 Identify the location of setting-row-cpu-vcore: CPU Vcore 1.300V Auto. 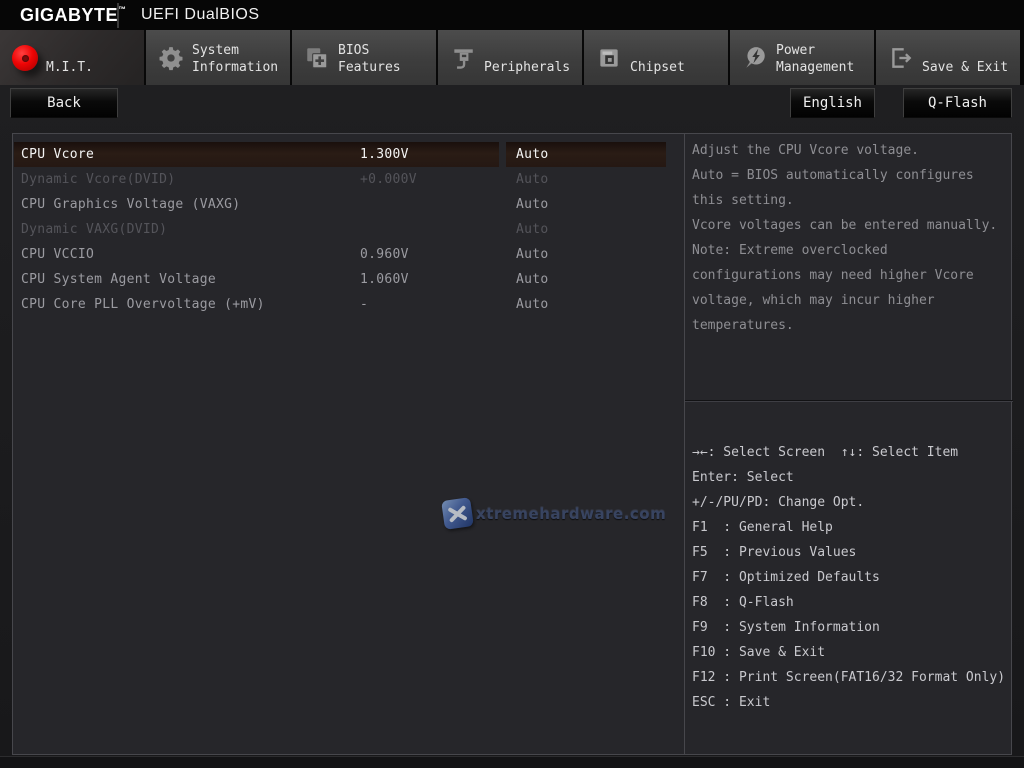
(348, 154).